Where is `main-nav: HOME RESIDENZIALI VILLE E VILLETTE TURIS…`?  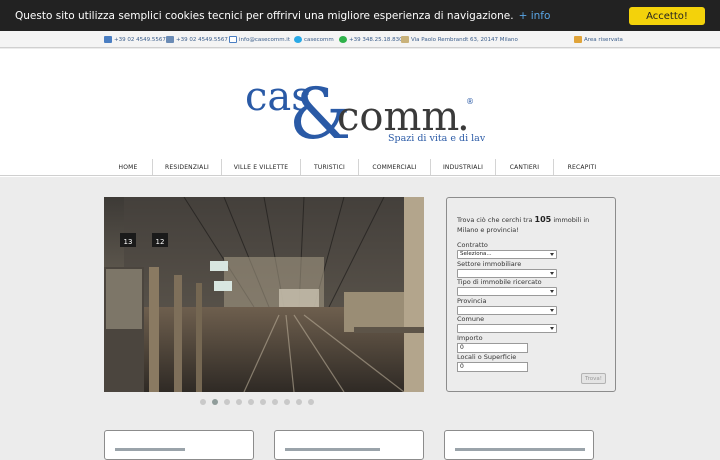 main-nav: HOME RESIDENZIALI VILLE E VILLETTE TURIS… is located at coordinates (360, 167).